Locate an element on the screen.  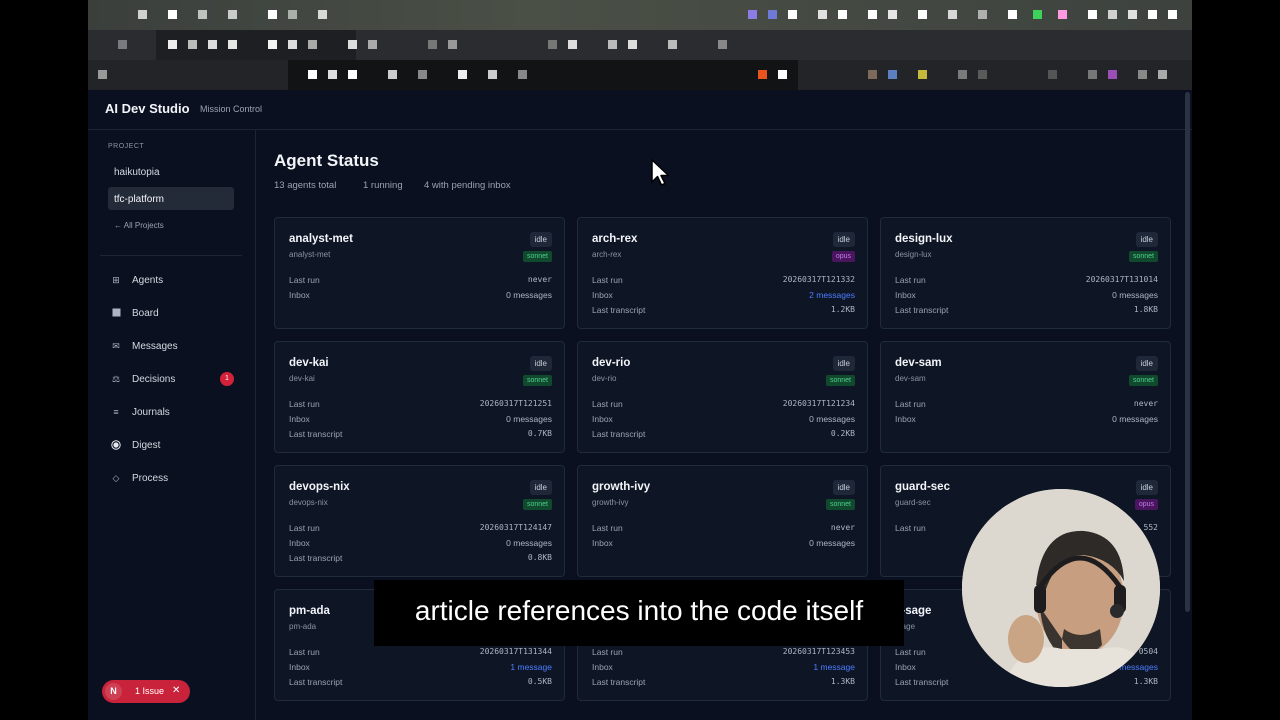
browser-tab-bar is located at coordinates (640, 45).